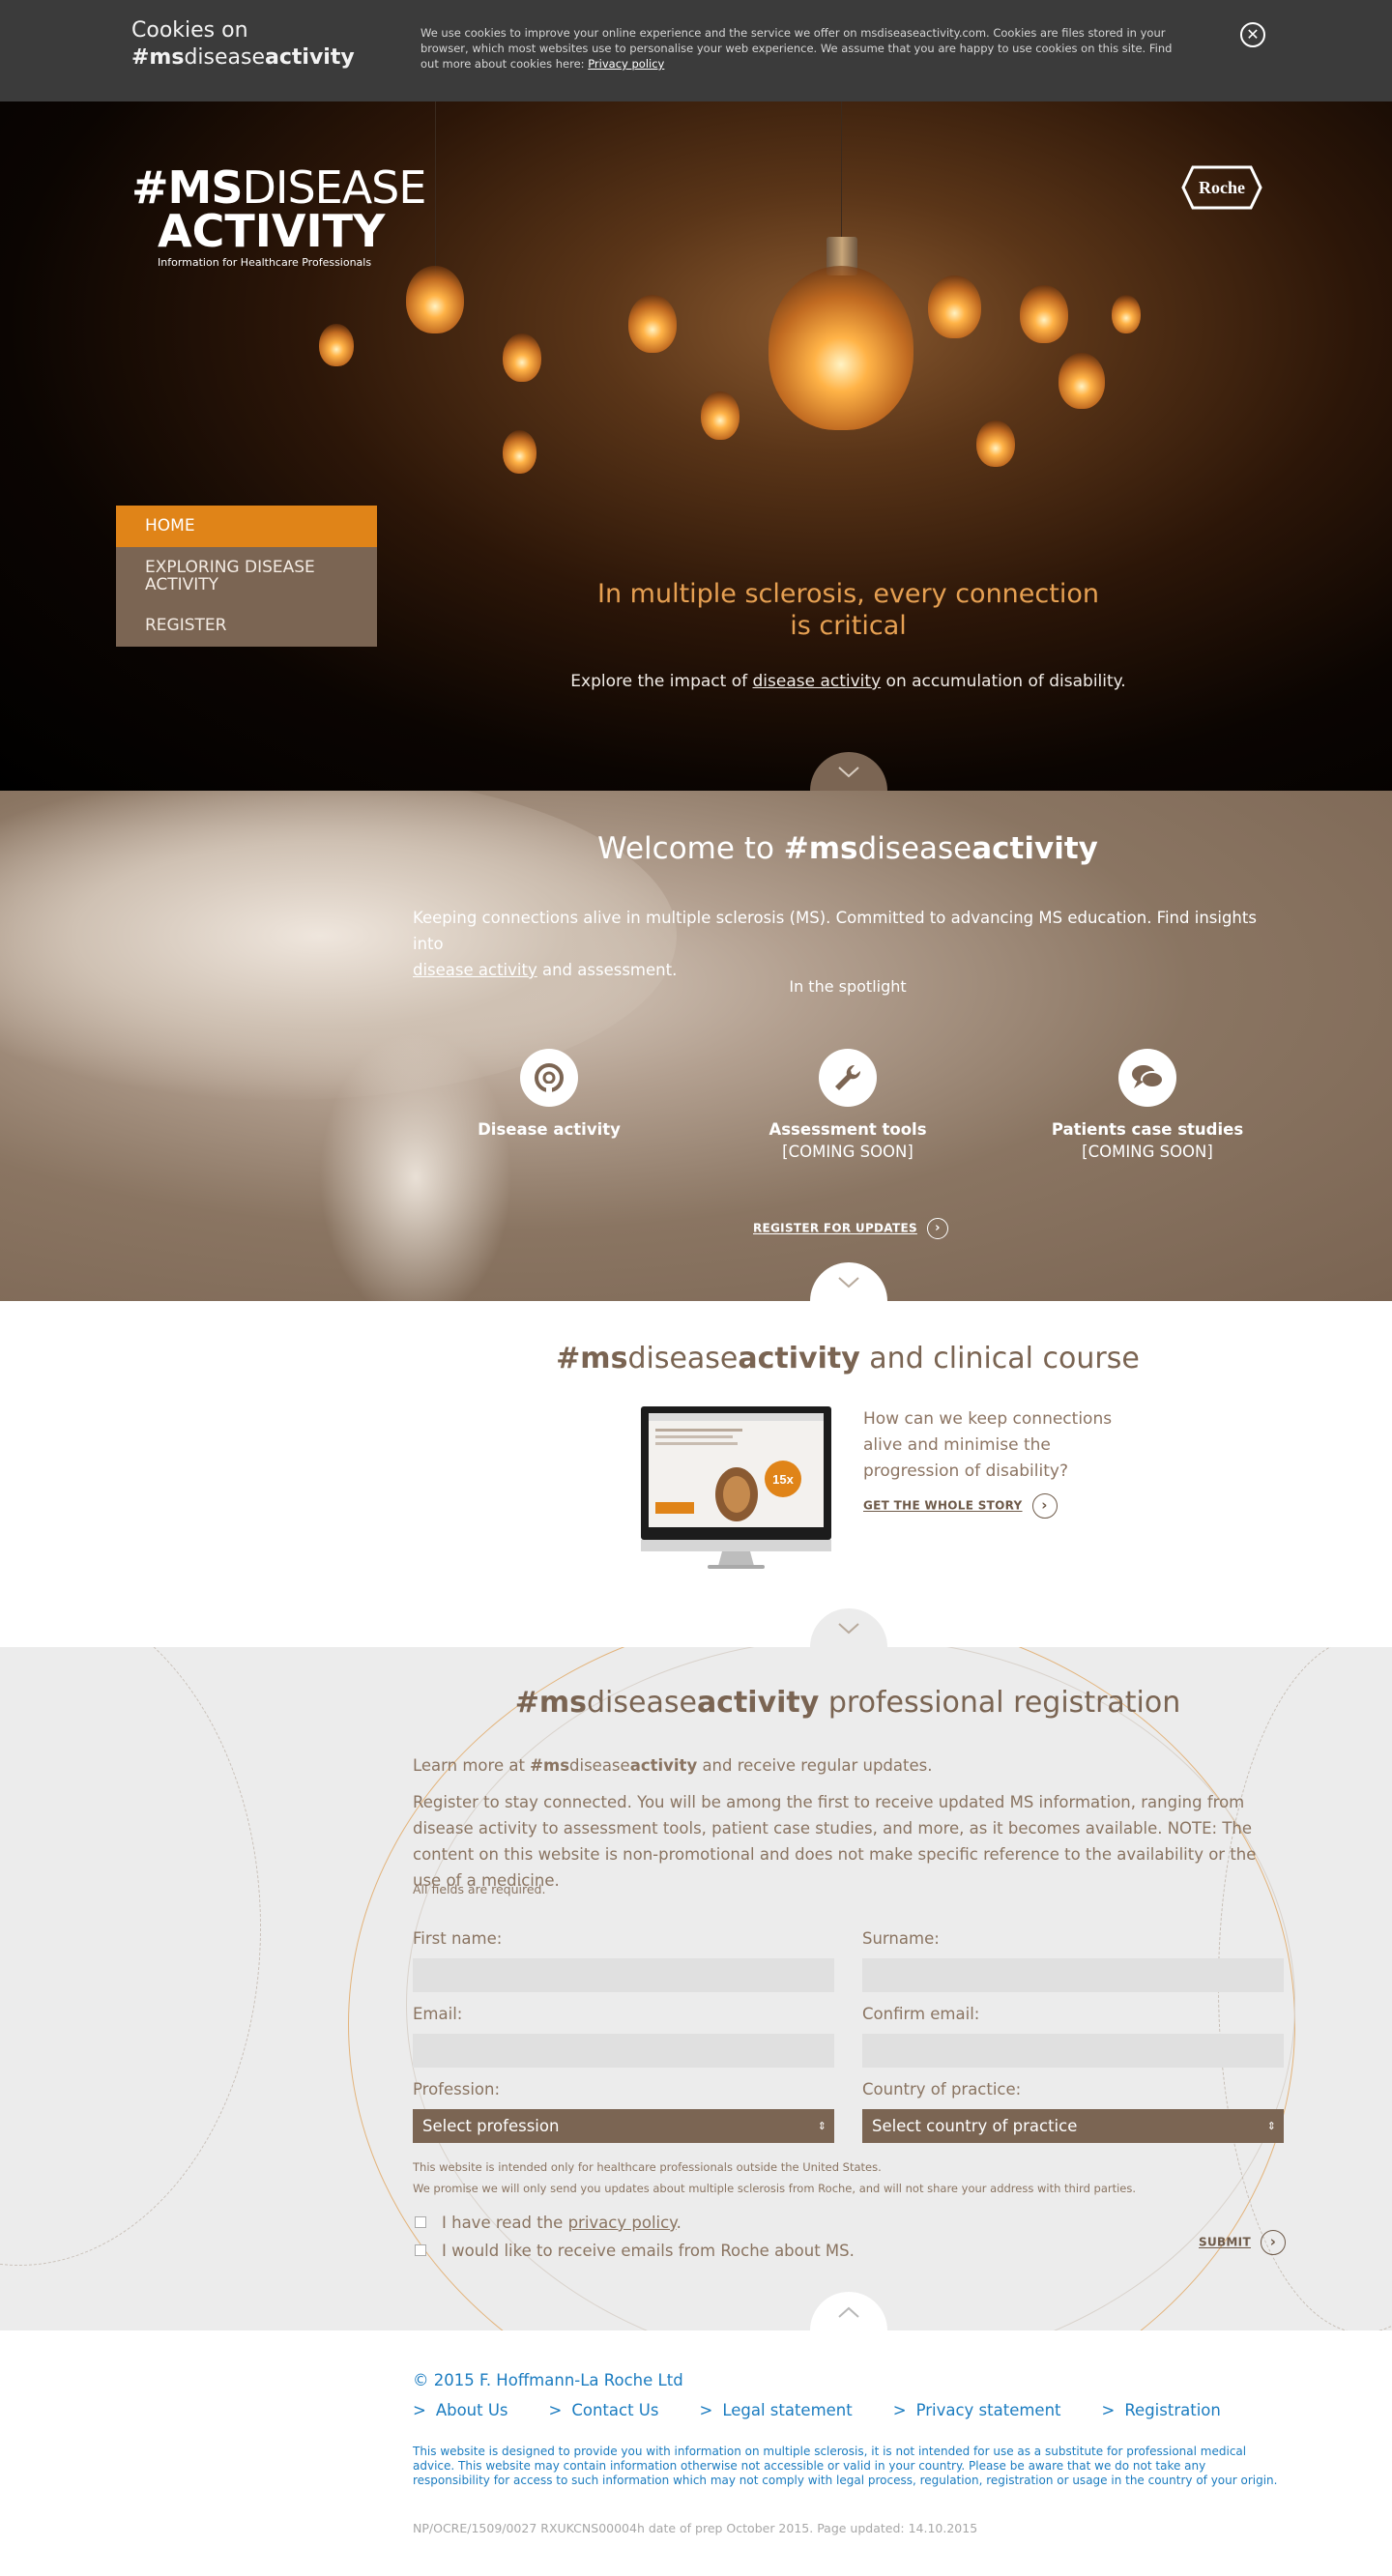 The image size is (1392, 2576). Describe the element at coordinates (988, 2410) in the screenshot. I see `footer-link-label: Privacy statement` at that location.